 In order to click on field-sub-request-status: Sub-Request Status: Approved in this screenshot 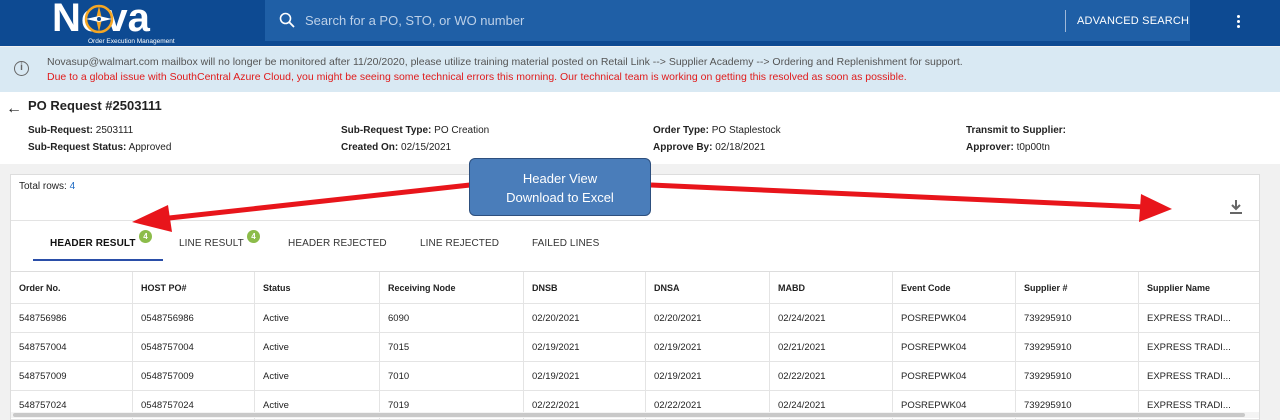, I will do `click(100, 147)`.